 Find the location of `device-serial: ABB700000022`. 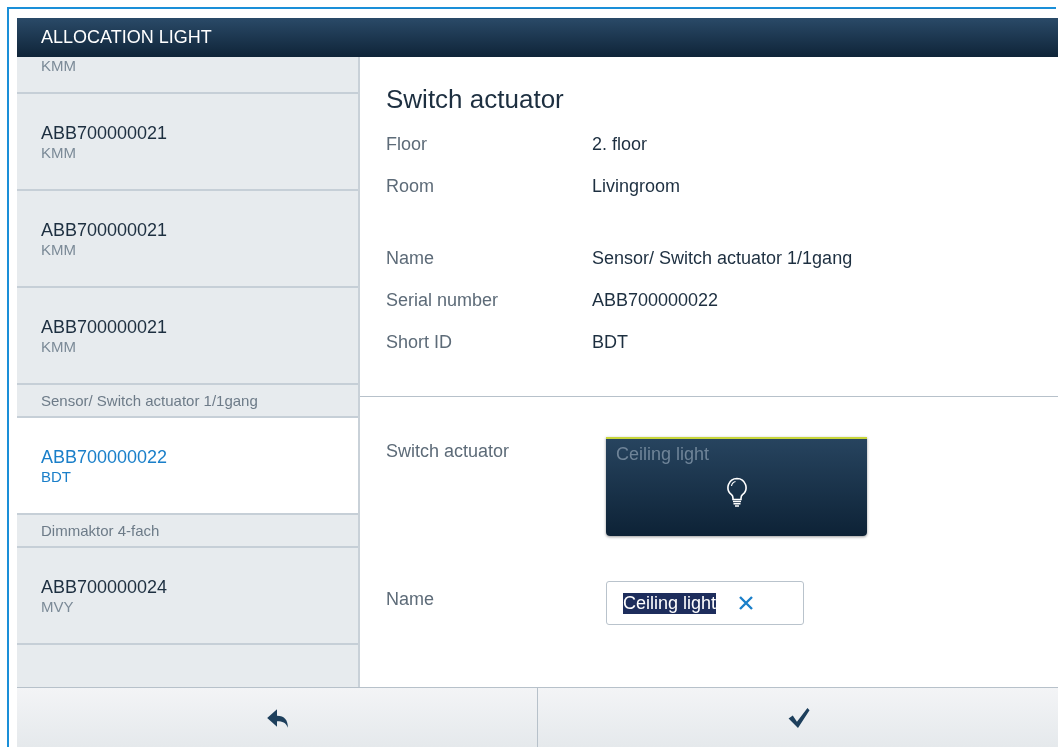

device-serial: ABB700000022 is located at coordinates (105, 457).